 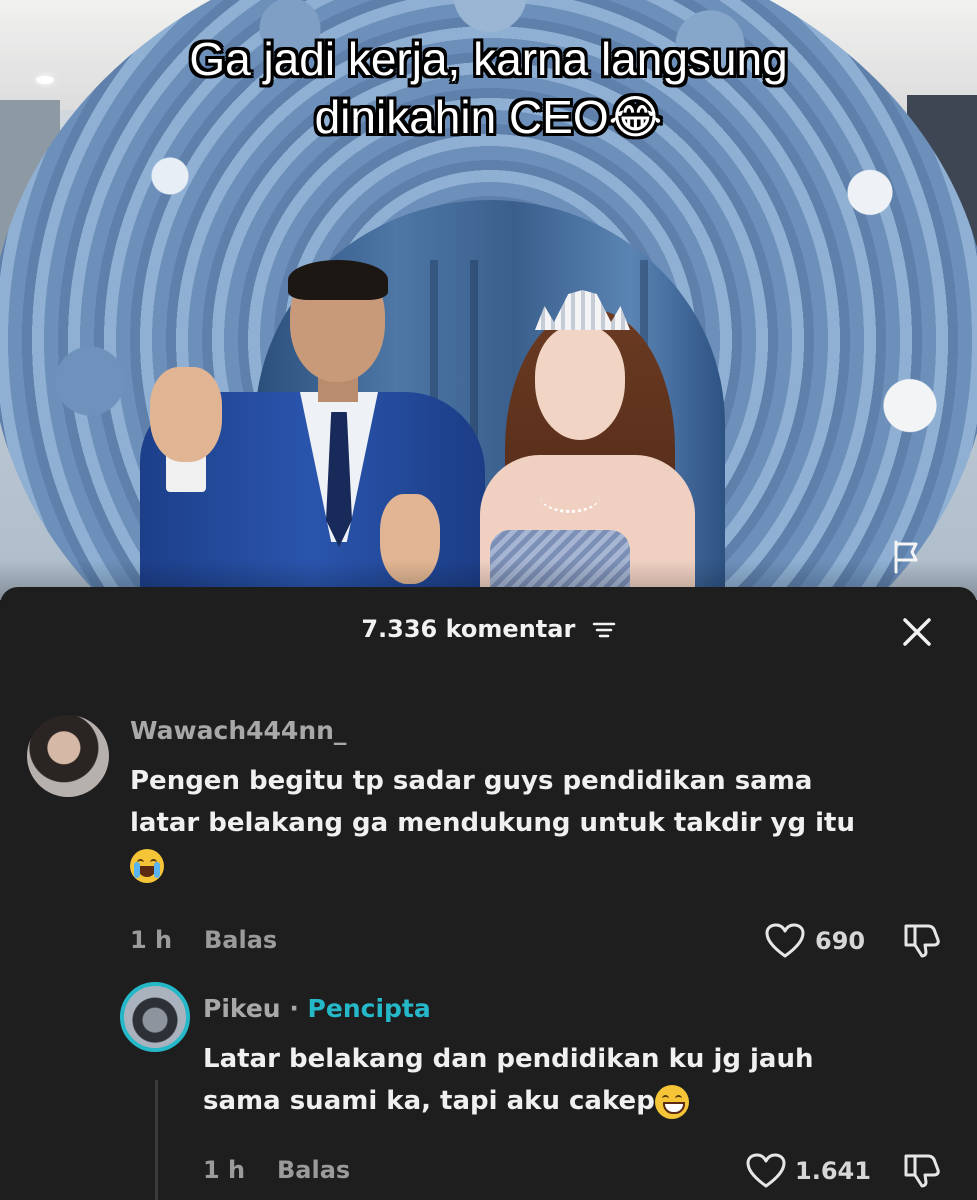 I want to click on caption-line-2: dinikahin CEO😂, so click(x=488, y=117).